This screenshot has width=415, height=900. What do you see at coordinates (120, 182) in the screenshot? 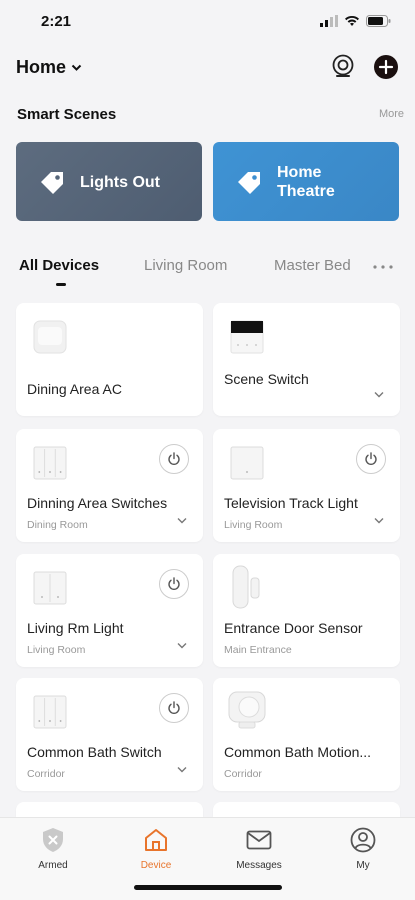
I see `scene-label-line1: Lights Out` at bounding box center [120, 182].